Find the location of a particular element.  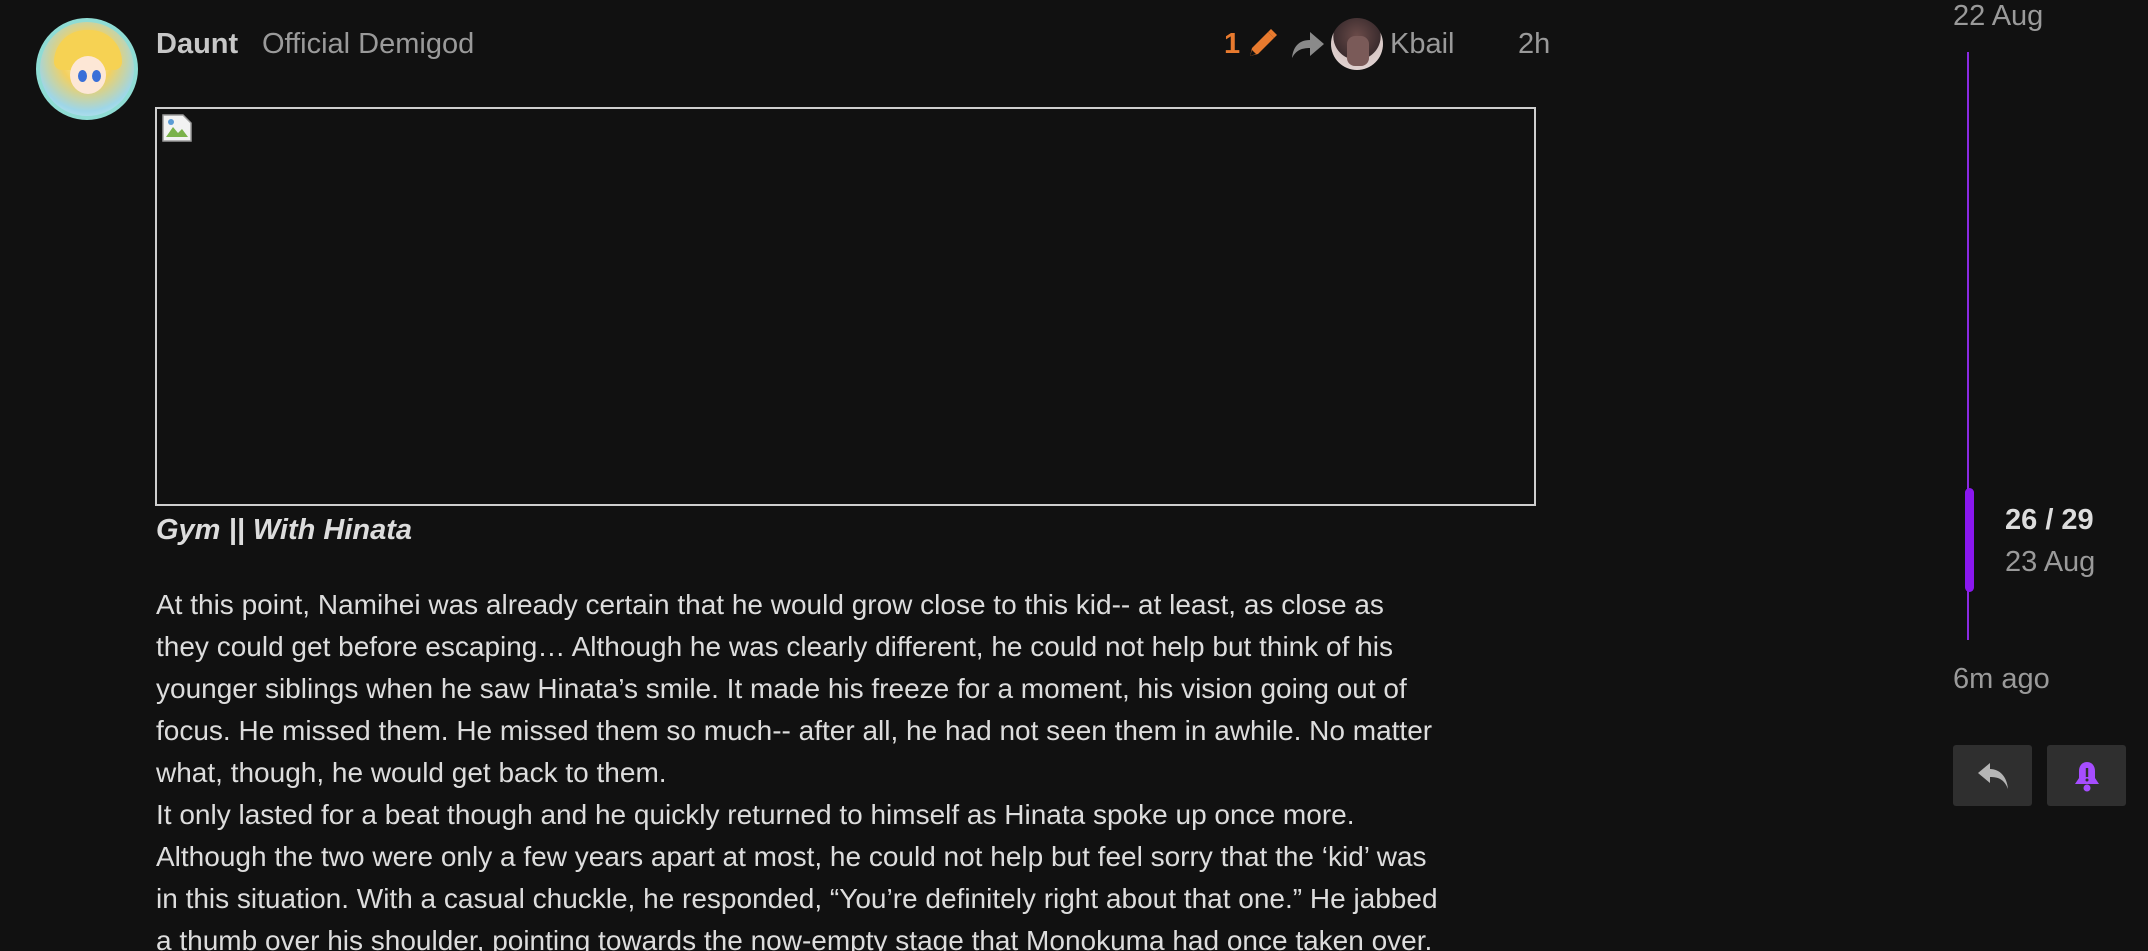

pencil-icon is located at coordinates (1262, 44).